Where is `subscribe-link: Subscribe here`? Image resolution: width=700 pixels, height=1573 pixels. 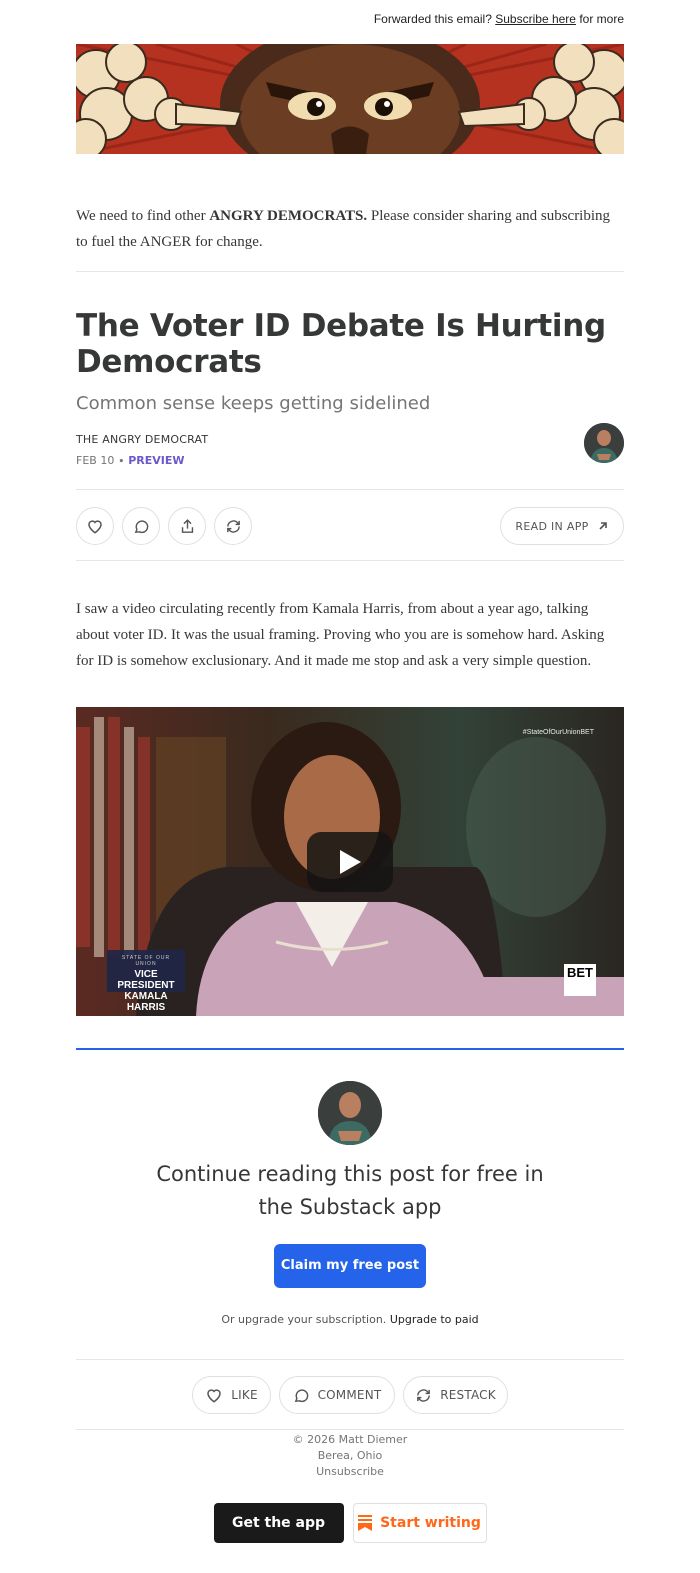
subscribe-link: Subscribe here is located at coordinates (535, 19).